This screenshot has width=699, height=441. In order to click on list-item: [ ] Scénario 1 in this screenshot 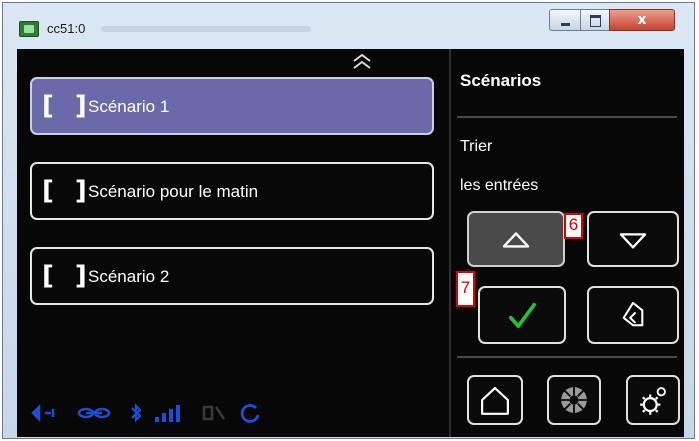, I will do `click(232, 106)`.